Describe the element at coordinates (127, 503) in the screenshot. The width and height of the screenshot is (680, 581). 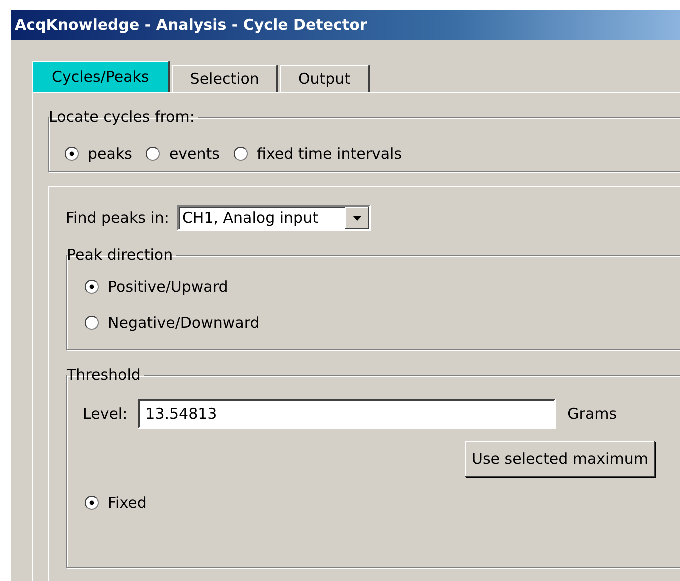
I see `radio-label: Fixed` at that location.